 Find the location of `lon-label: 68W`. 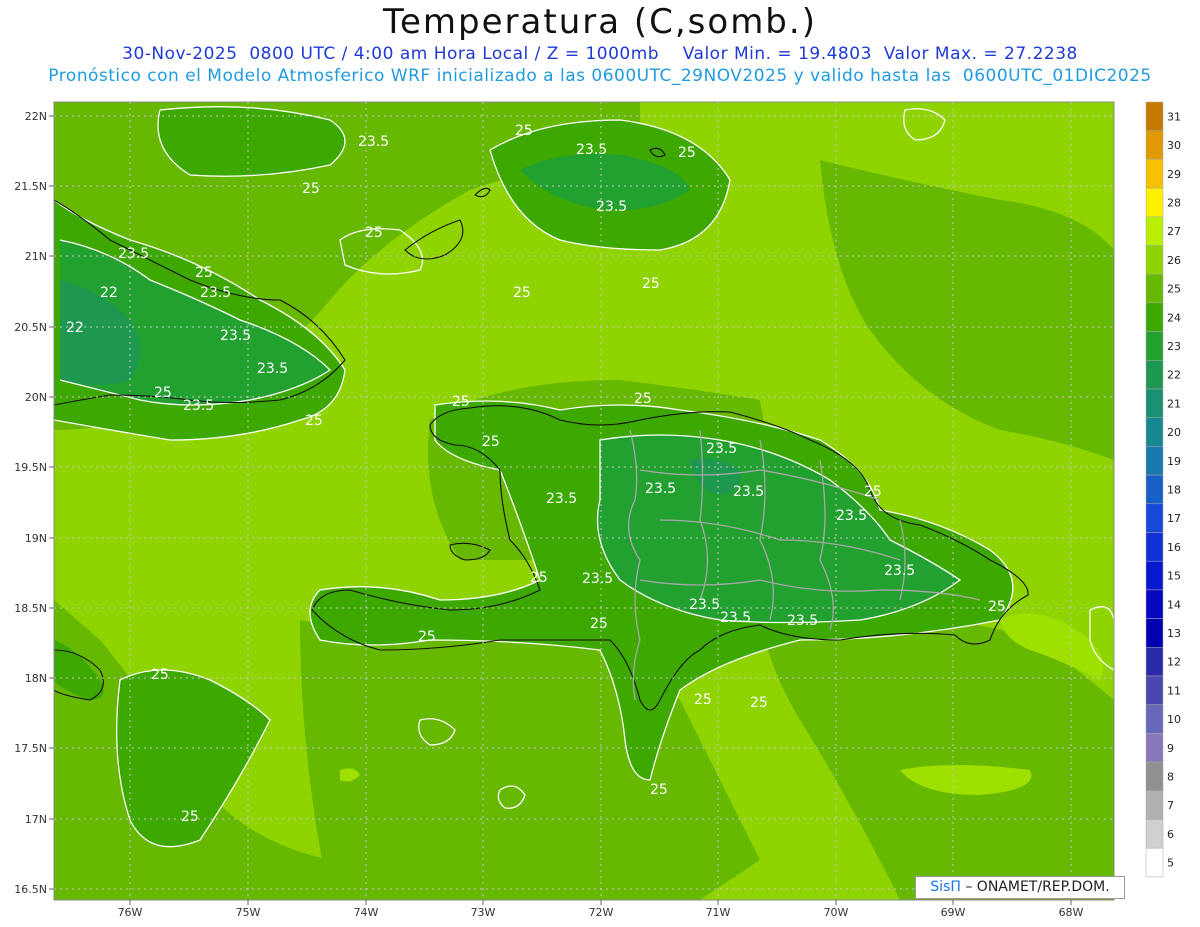

lon-label: 68W is located at coordinates (1071, 912).